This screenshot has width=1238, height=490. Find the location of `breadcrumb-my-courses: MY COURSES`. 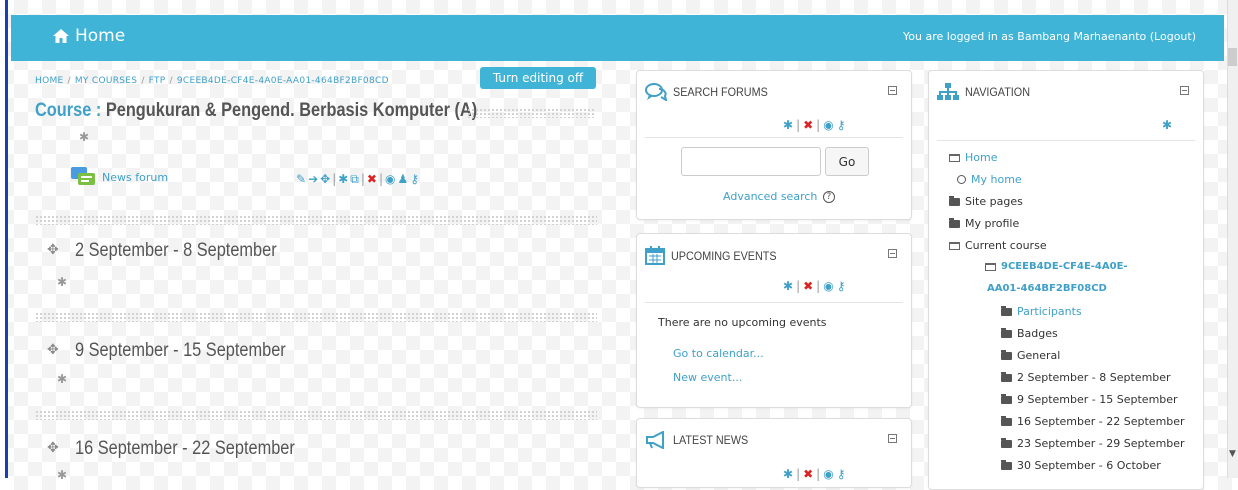

breadcrumb-my-courses: MY COURSES is located at coordinates (106, 81).